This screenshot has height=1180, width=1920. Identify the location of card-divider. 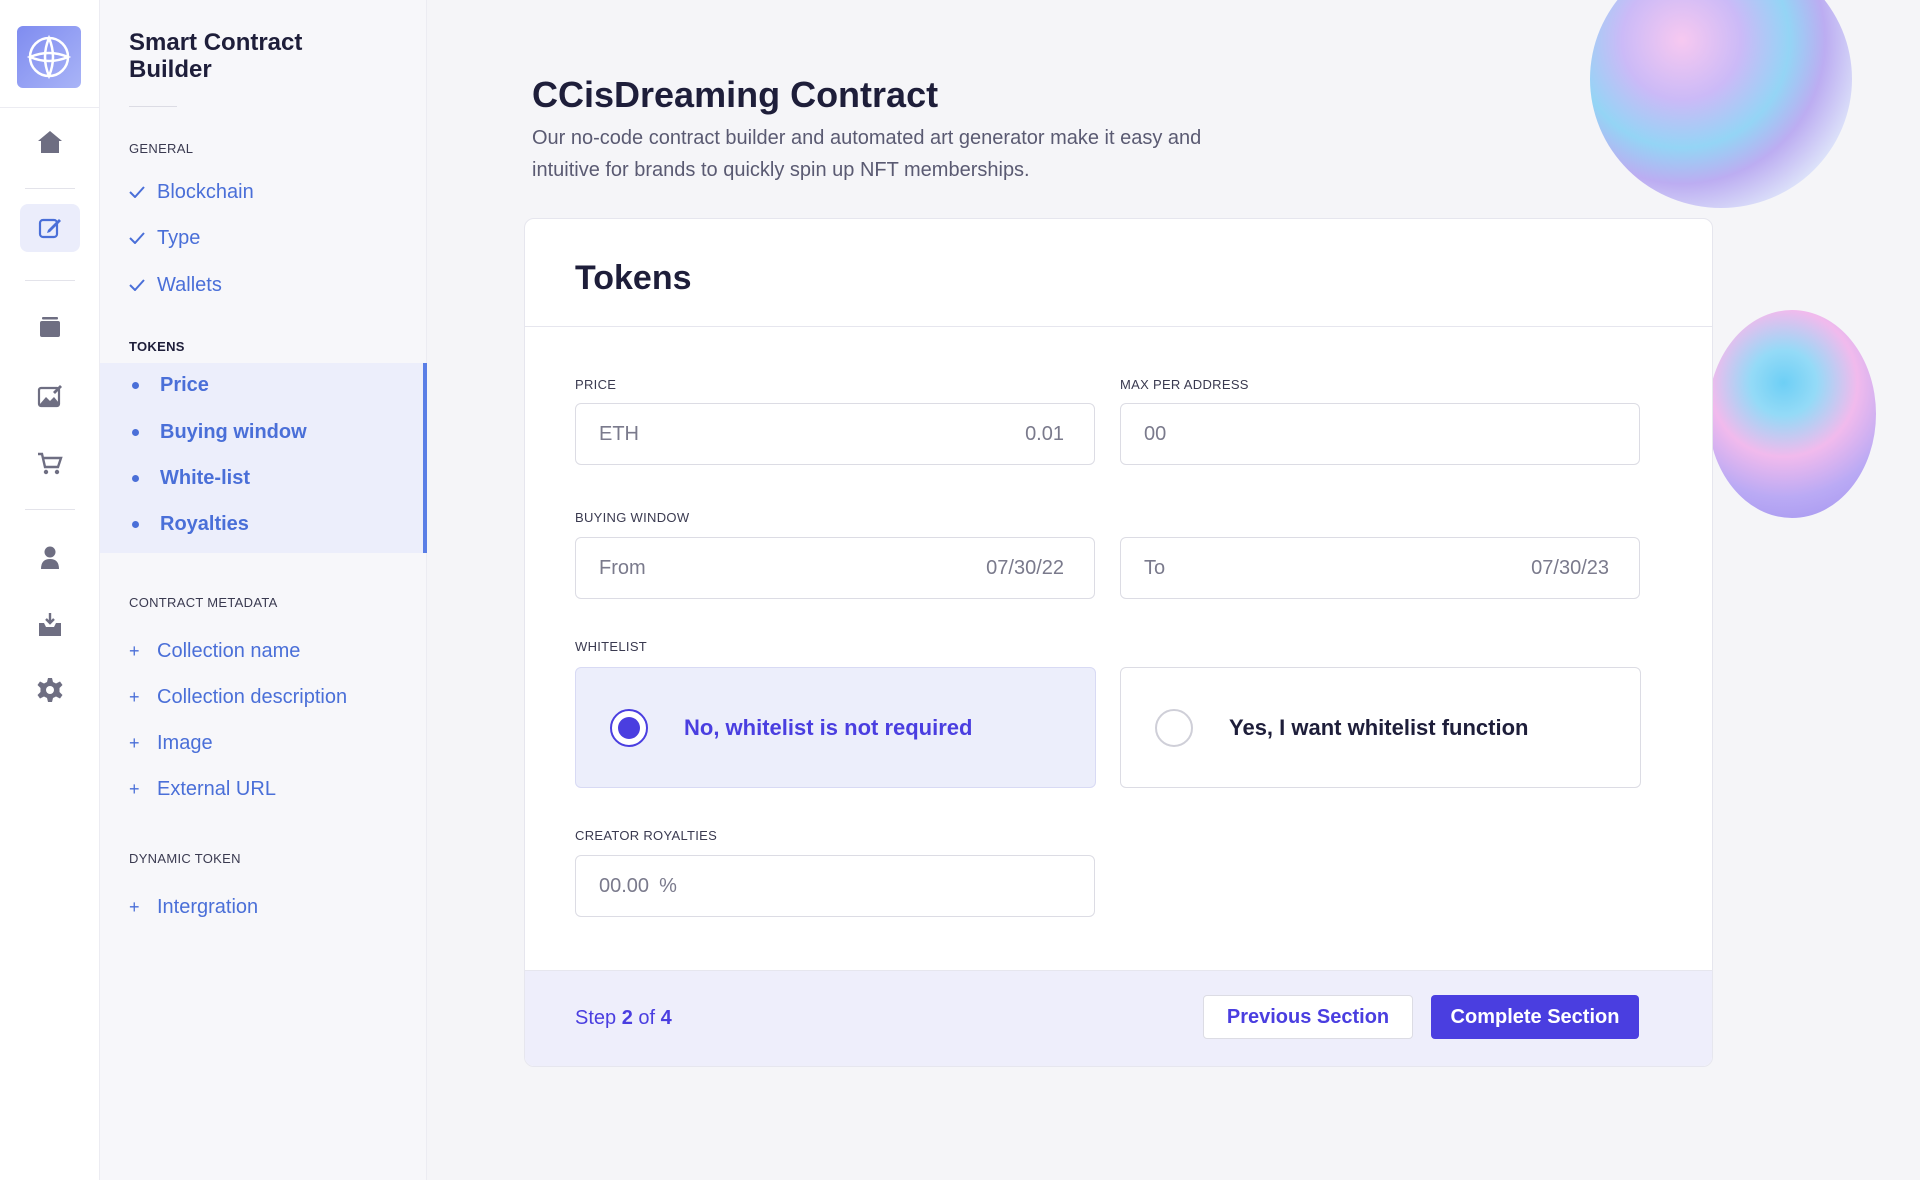
(1118, 326).